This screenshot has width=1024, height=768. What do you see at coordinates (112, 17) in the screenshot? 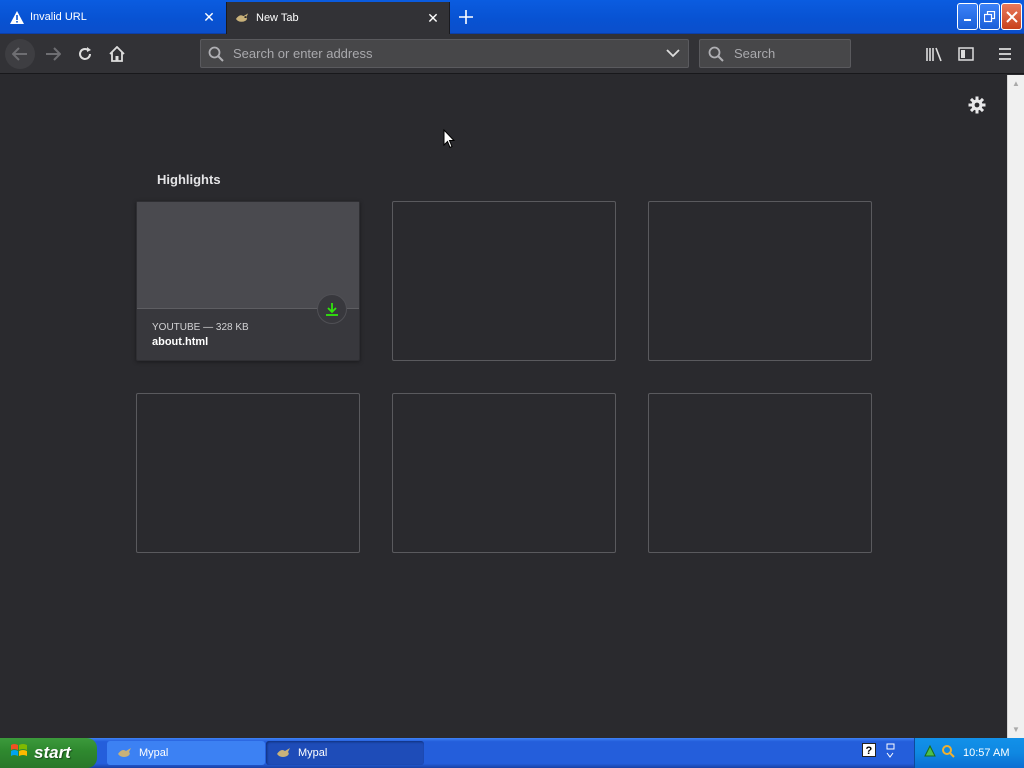
I see `tab-invalid-url: Invalid URL ✕` at bounding box center [112, 17].